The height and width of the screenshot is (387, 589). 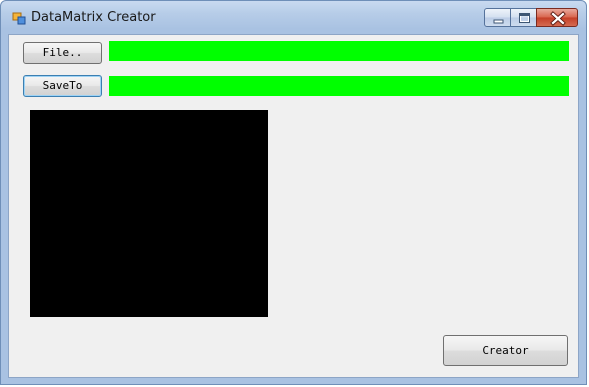 What do you see at coordinates (339, 51) in the screenshot?
I see `file-path-field` at bounding box center [339, 51].